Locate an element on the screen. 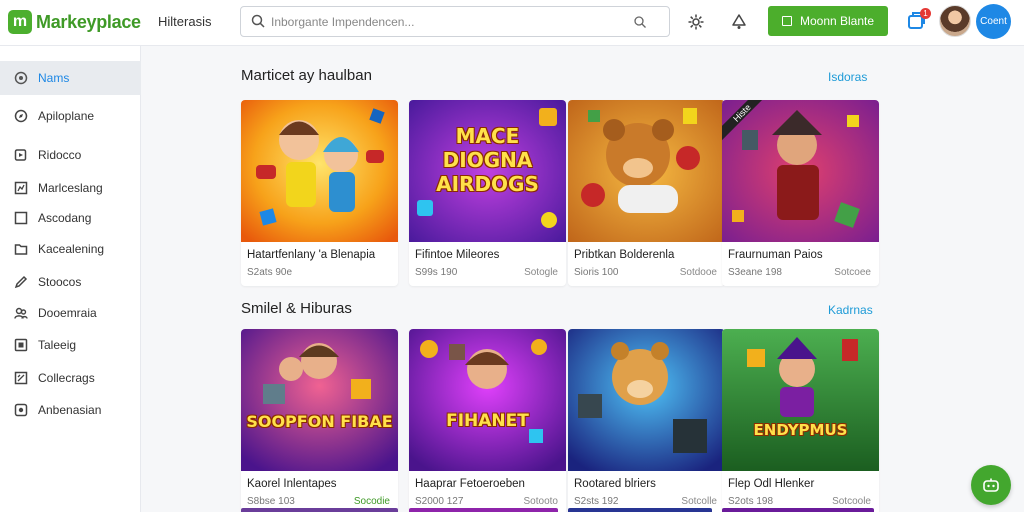 Image resolution: width=1024 pixels, height=512 pixels. sidebar-item-tags: Taleeig is located at coordinates (70, 345).